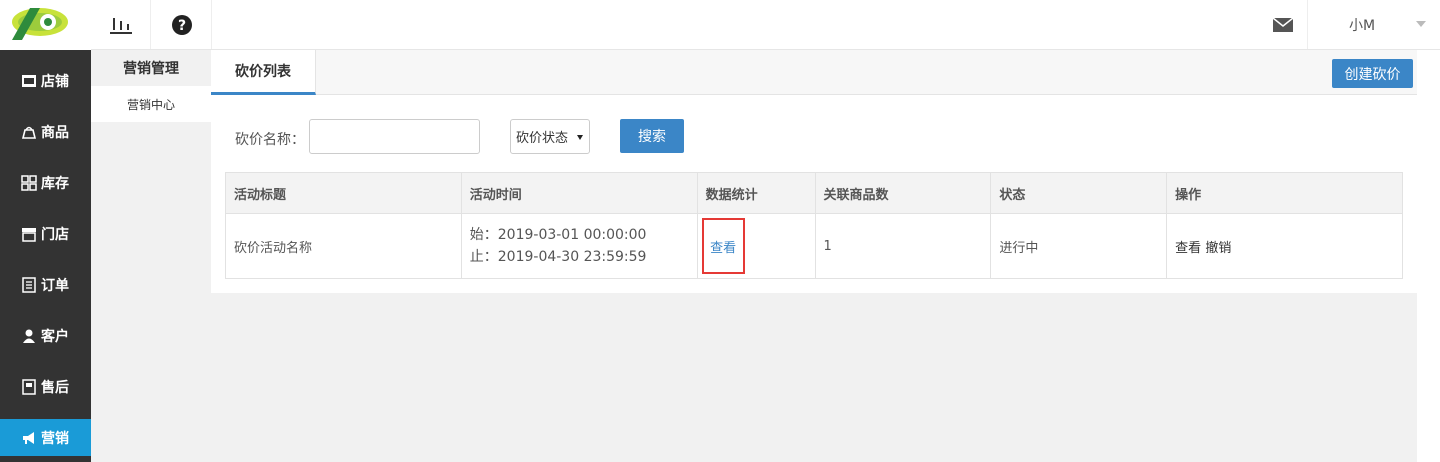 The image size is (1440, 462). Describe the element at coordinates (756, 246) in the screenshot. I see `cell-stats: 查看` at that location.